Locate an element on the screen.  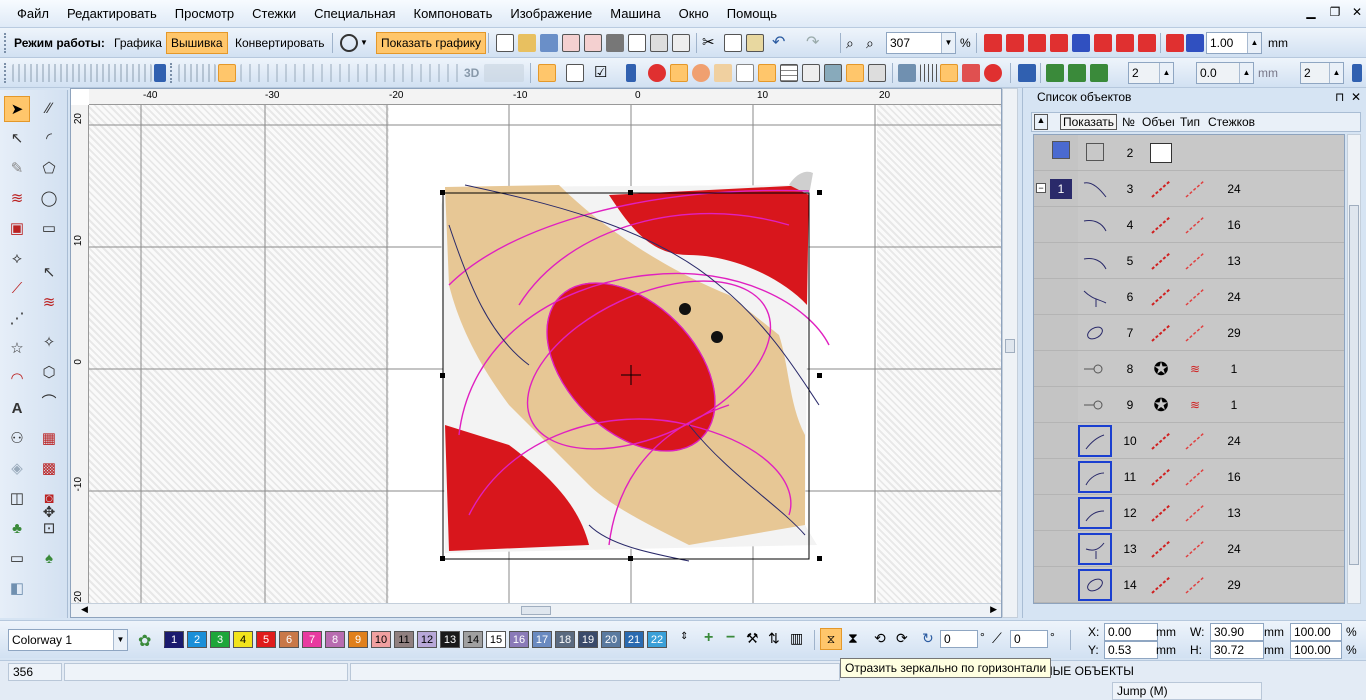
center-icon is located at coordinates (1099, 73).